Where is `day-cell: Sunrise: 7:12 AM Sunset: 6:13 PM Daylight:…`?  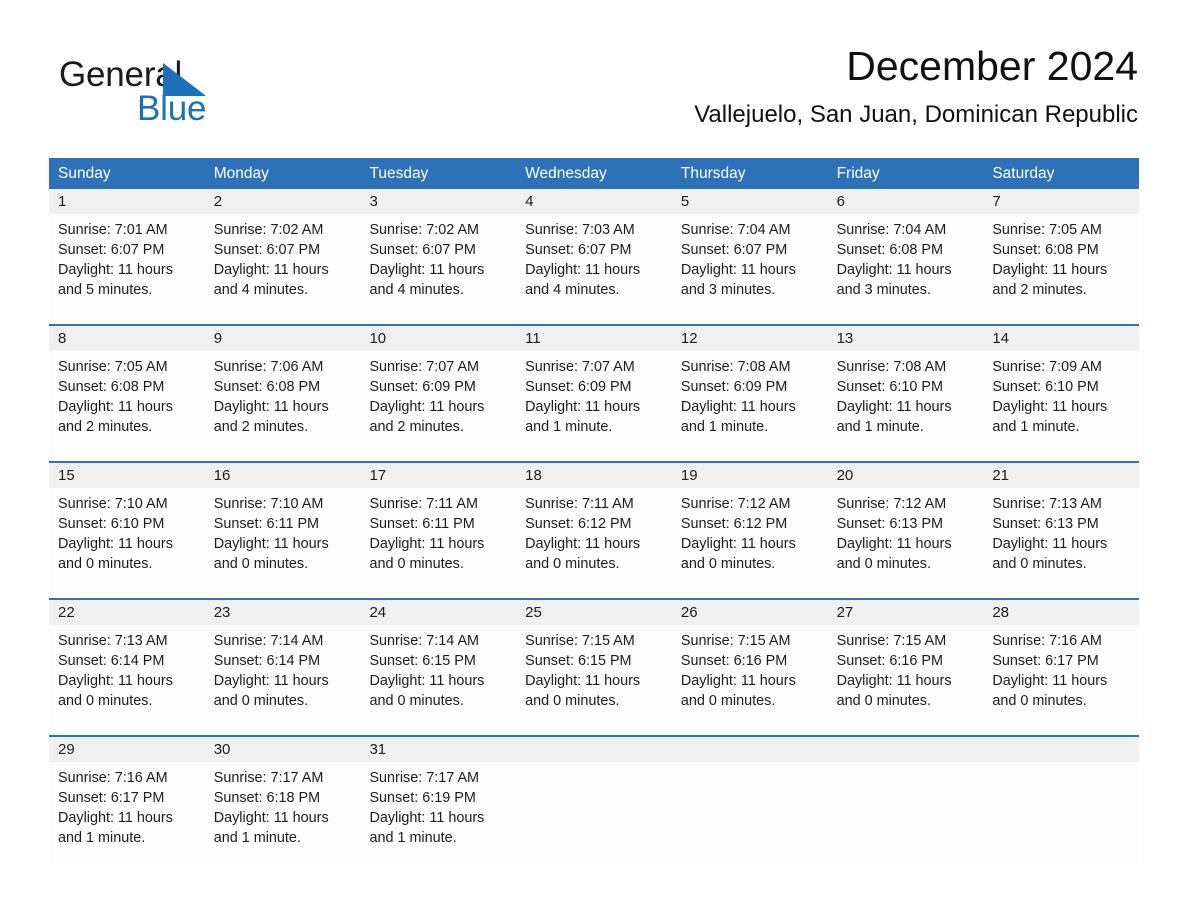 day-cell: Sunrise: 7:12 AM Sunset: 6:13 PM Daylight:… is located at coordinates (906, 543).